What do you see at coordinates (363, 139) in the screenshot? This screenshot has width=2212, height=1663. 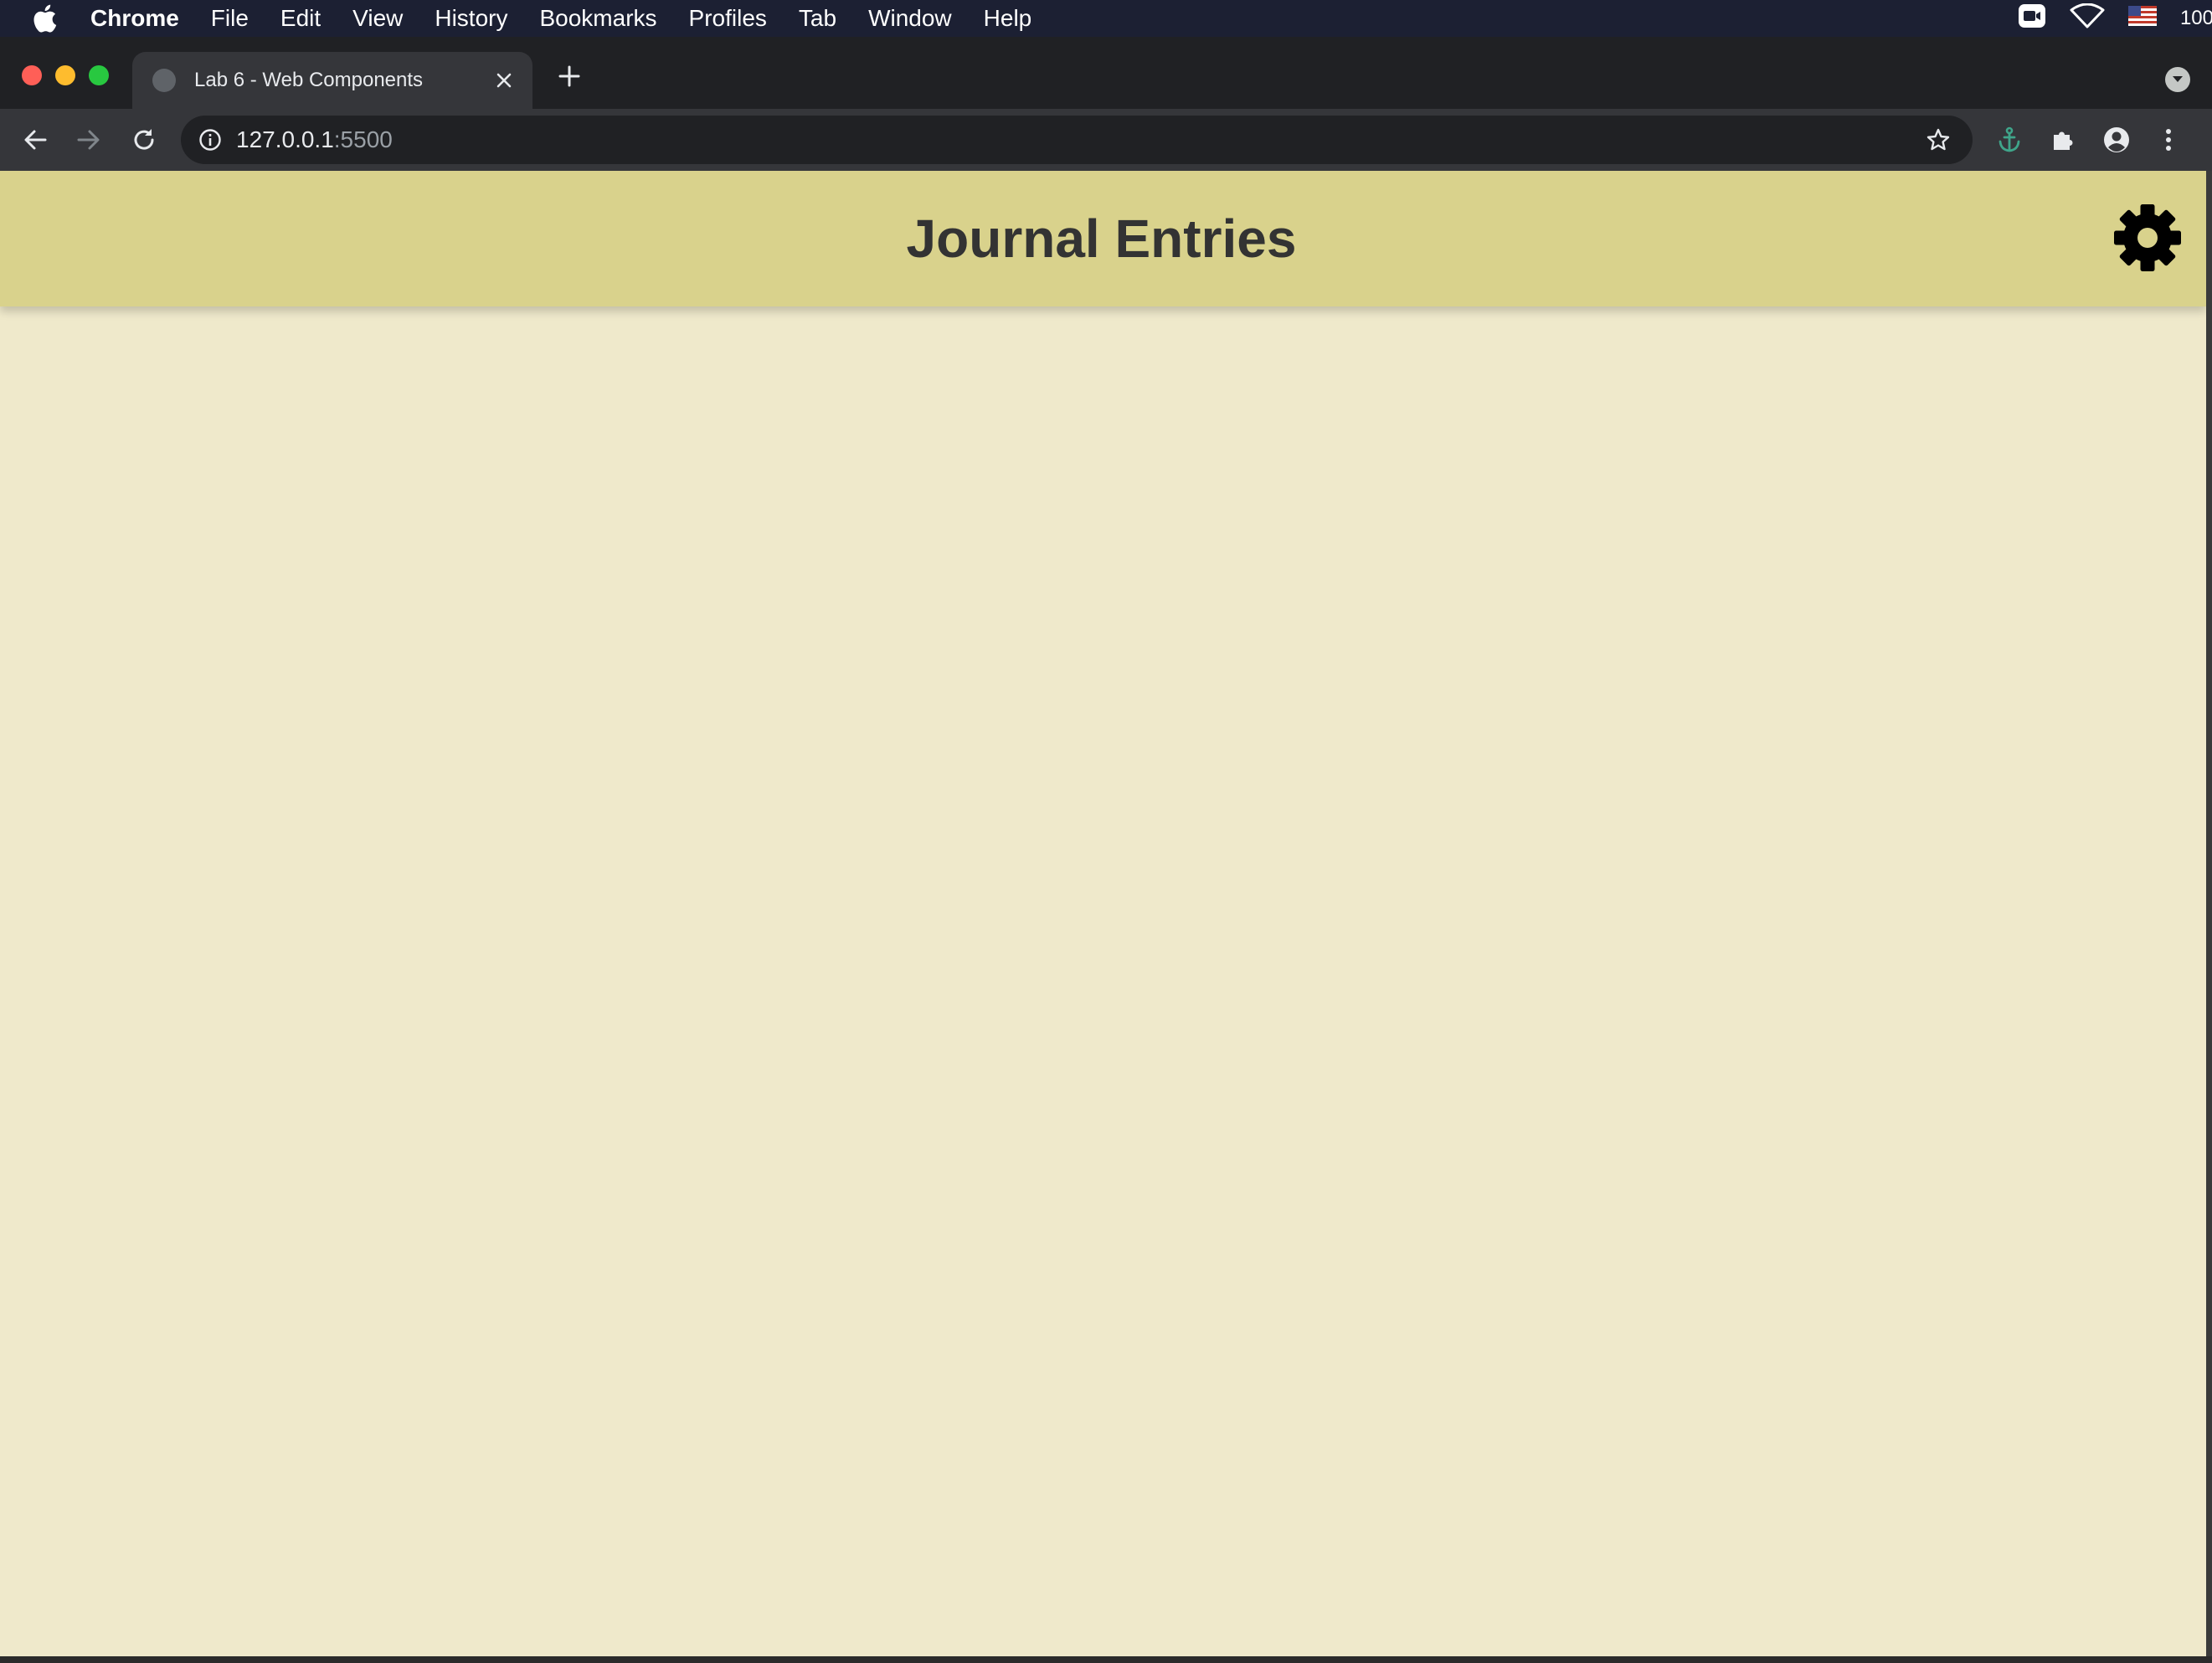 I see `url-port: :5500` at bounding box center [363, 139].